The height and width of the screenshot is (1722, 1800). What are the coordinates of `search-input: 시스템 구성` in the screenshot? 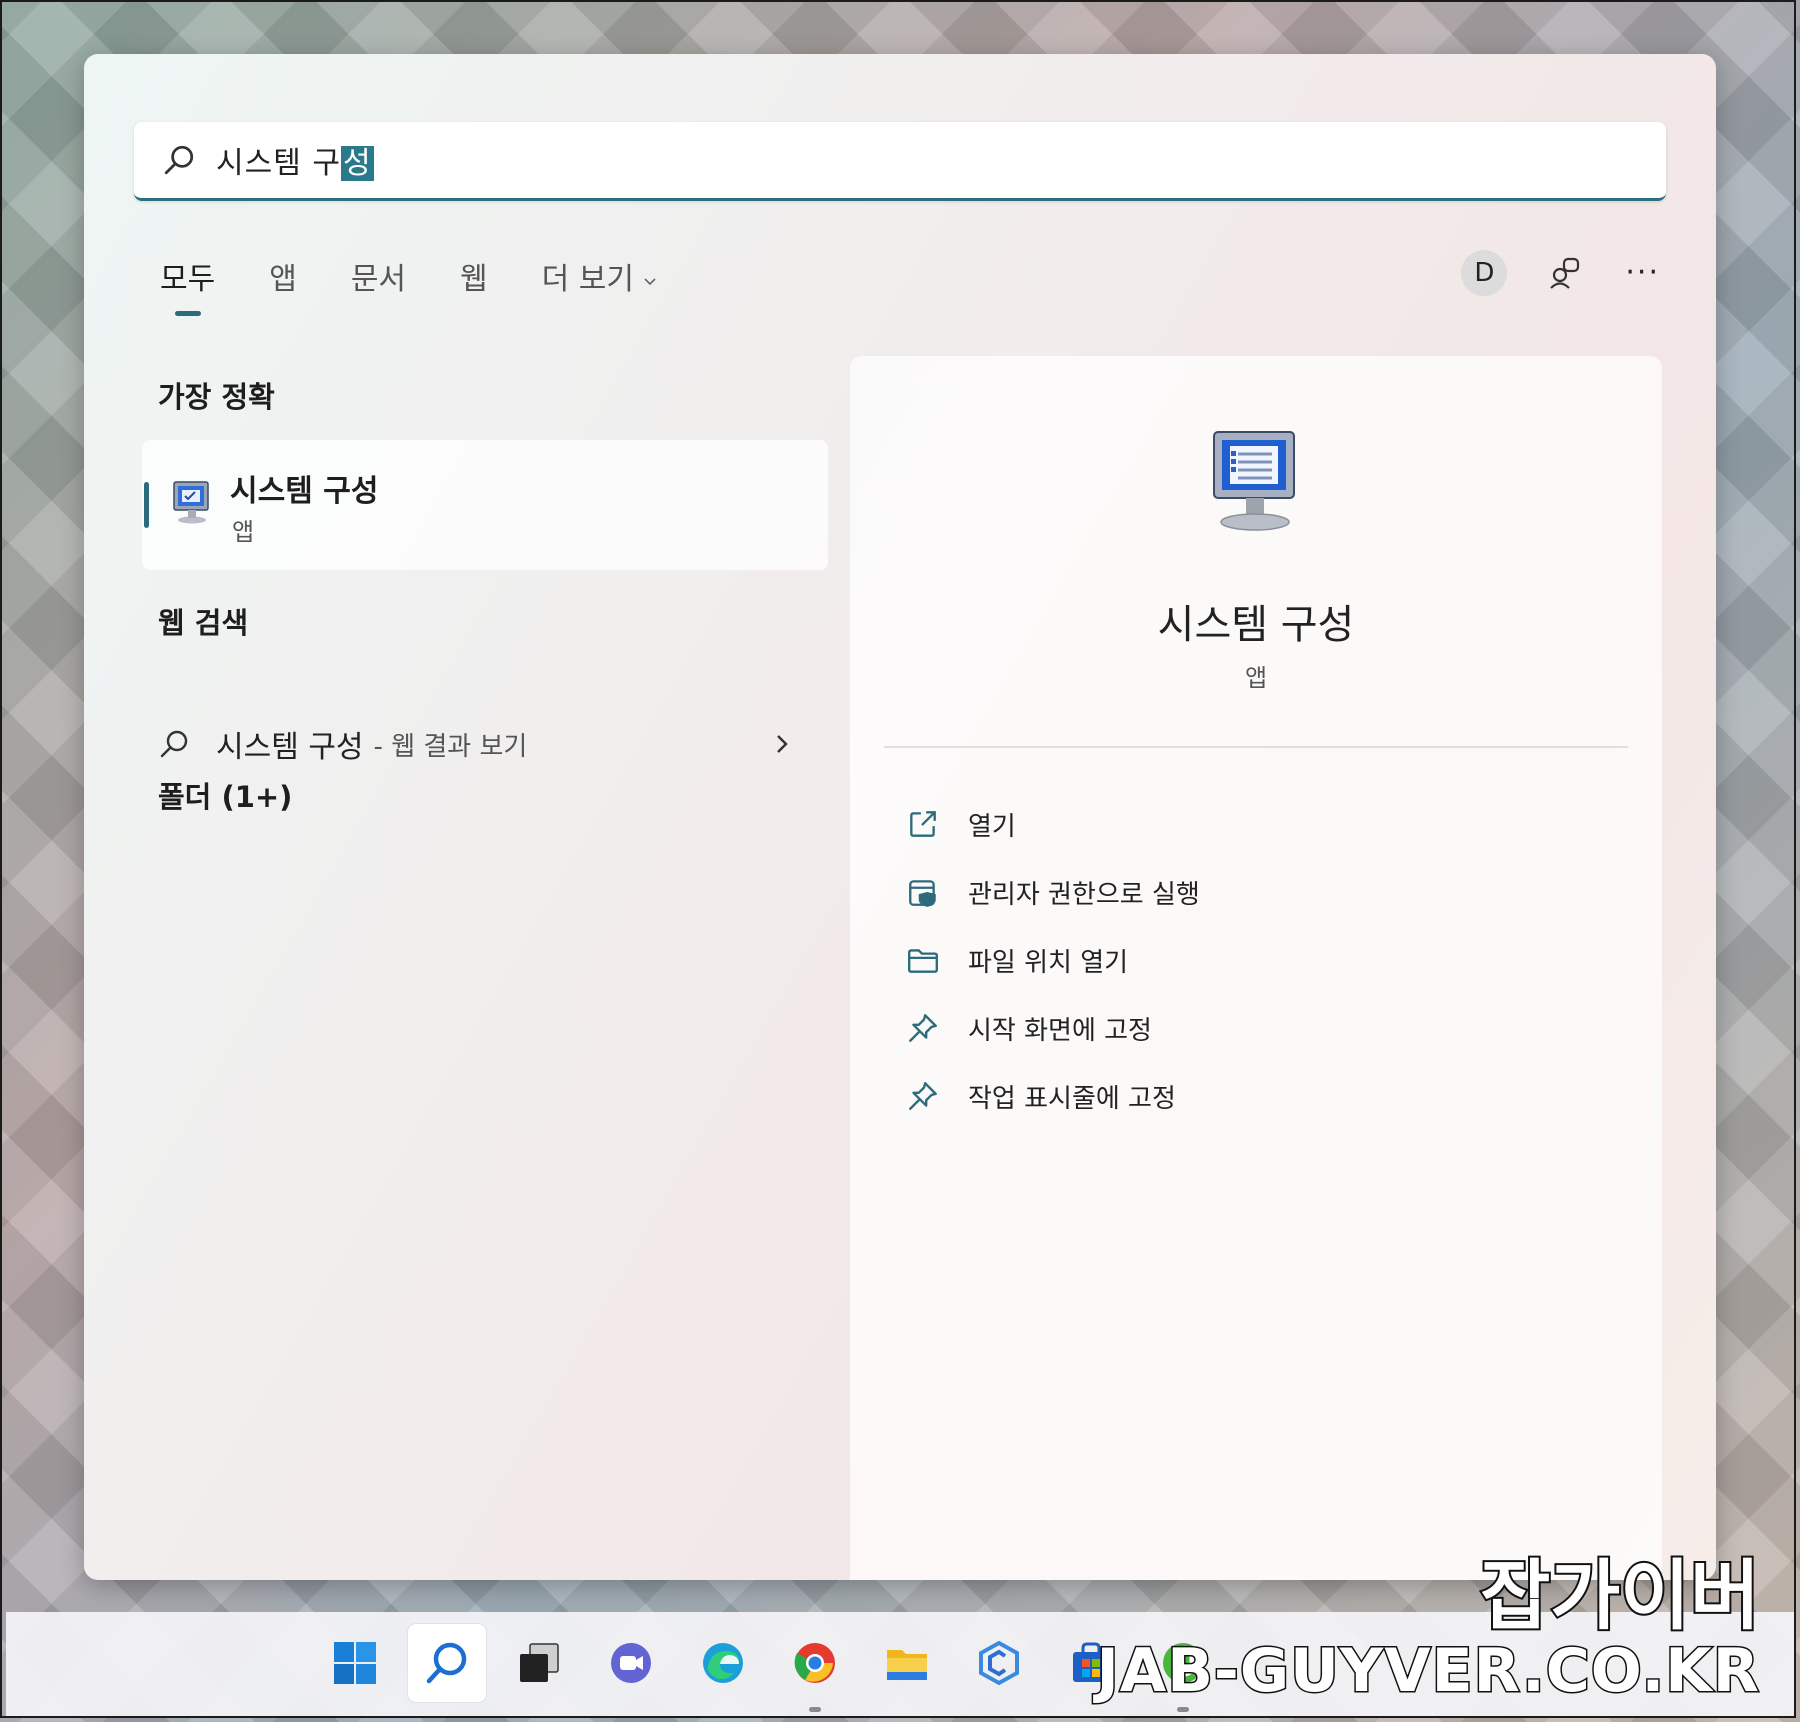 It's located at (900, 161).